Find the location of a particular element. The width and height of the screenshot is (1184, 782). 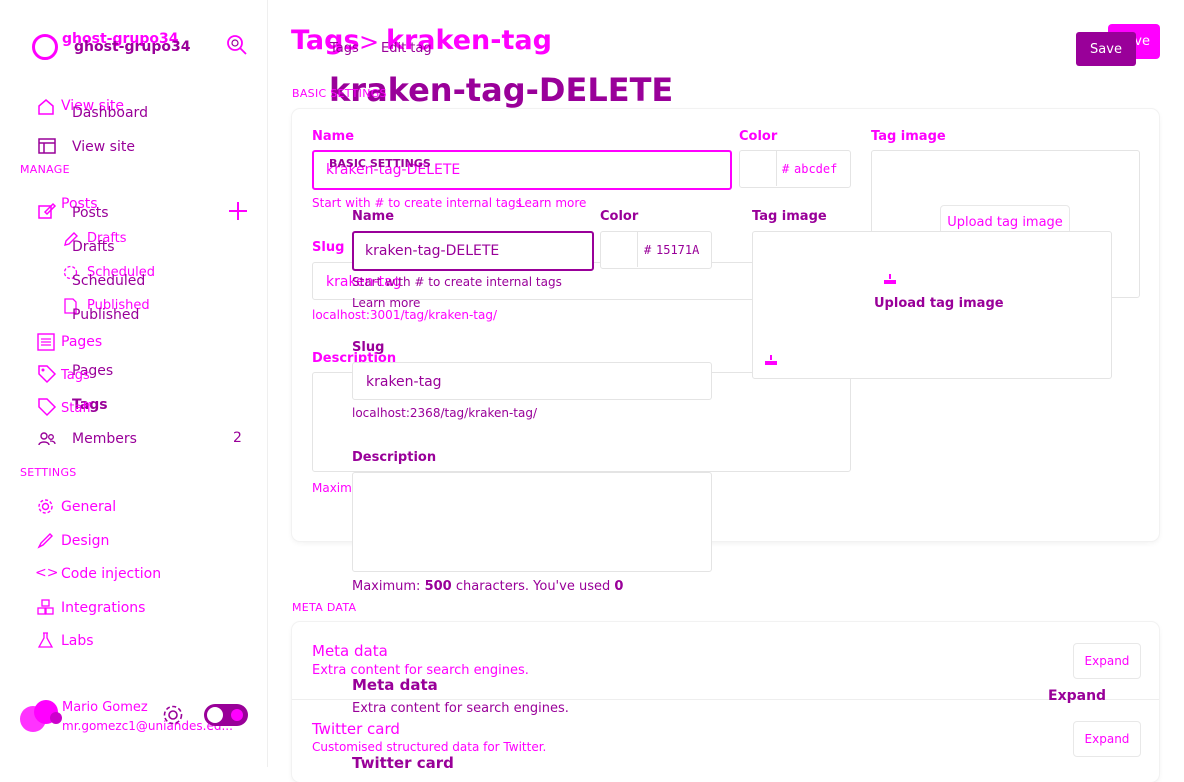

avatar is located at coordinates (42, 717).